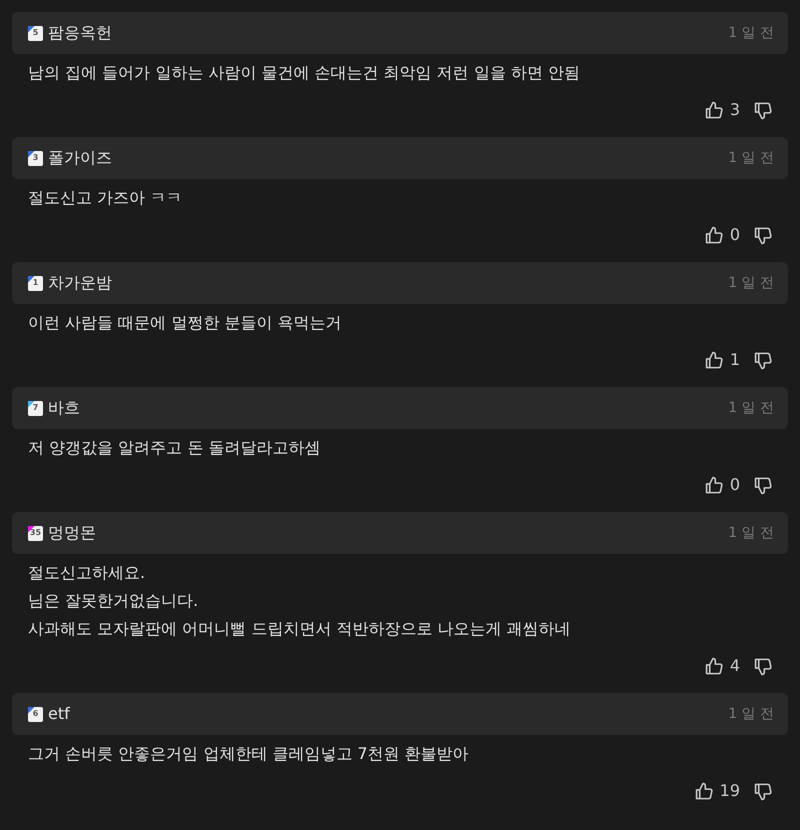  Describe the element at coordinates (59, 714) in the screenshot. I see `username: etf` at that location.